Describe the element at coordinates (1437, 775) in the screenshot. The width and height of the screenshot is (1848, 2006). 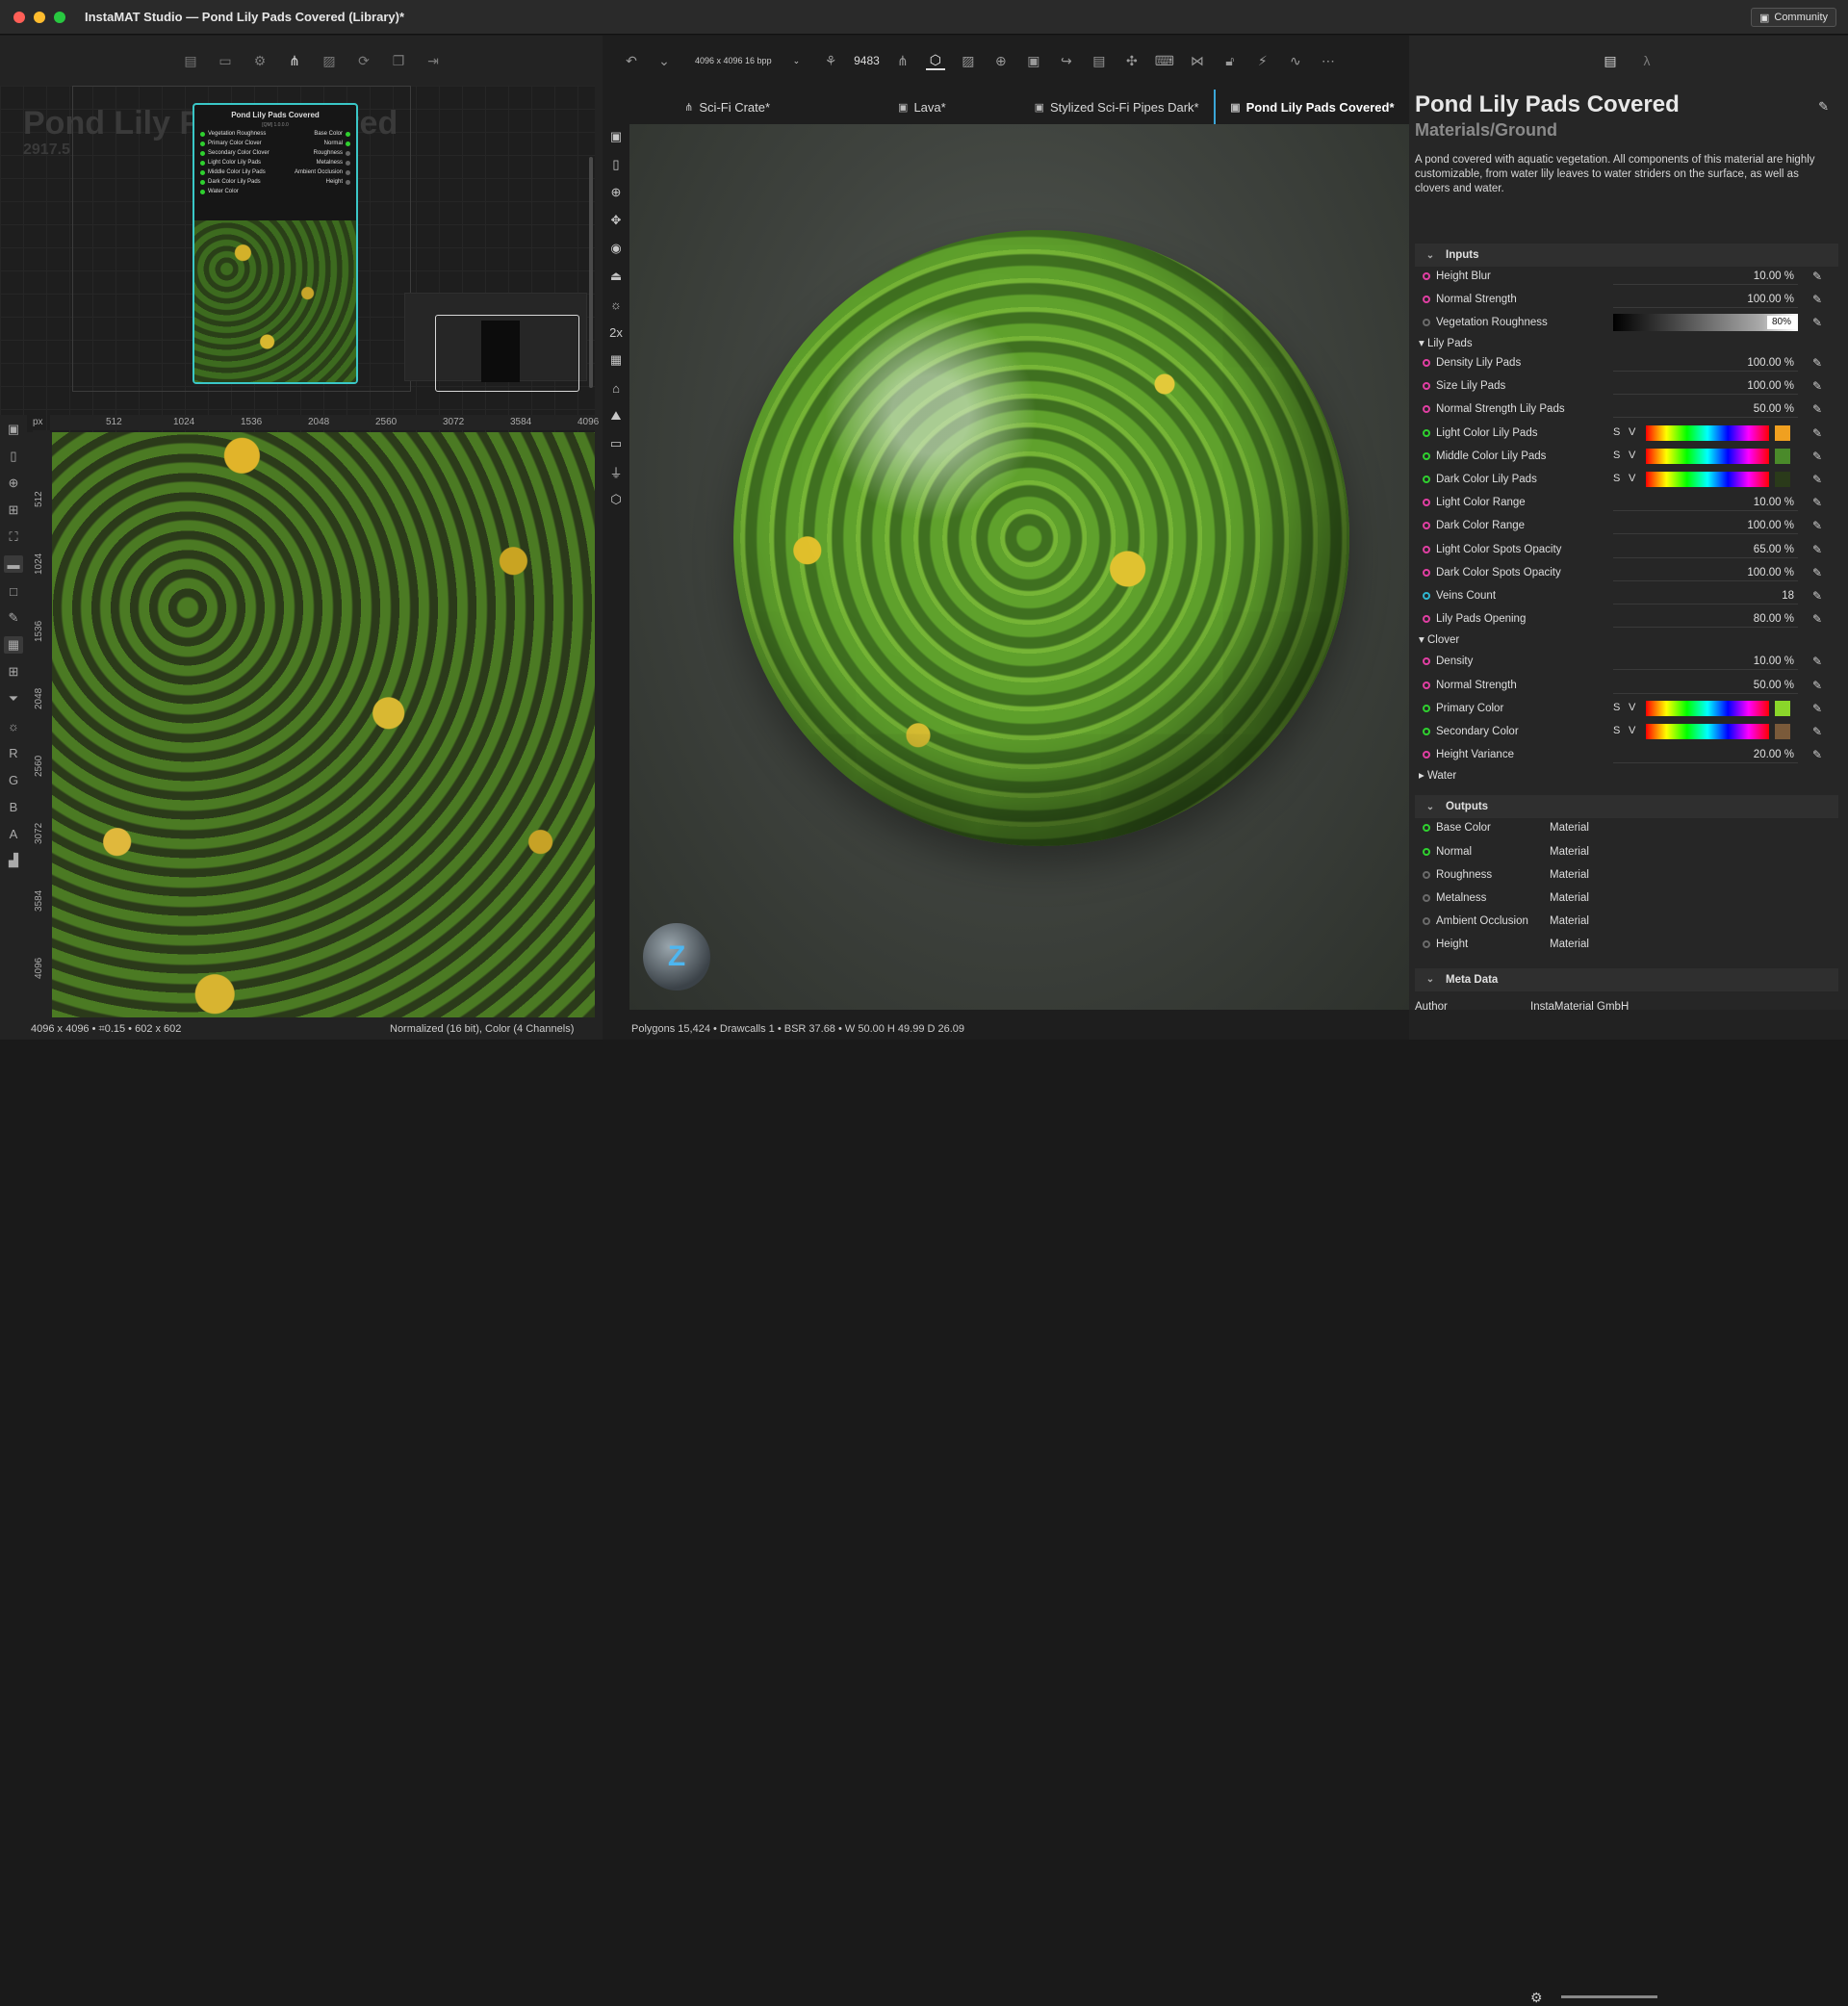
I see `water-group: ▸ Water` at that location.